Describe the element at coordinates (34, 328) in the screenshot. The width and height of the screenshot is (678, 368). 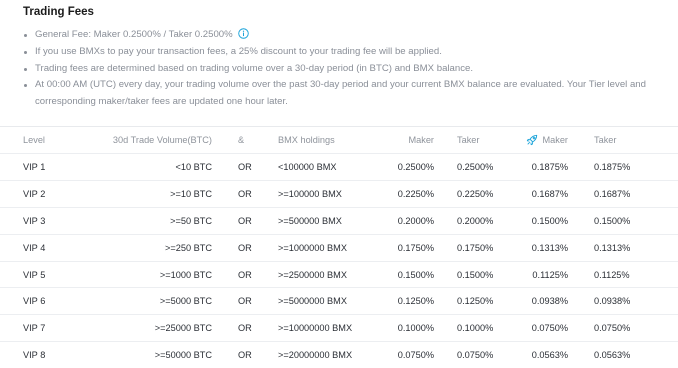
I see `cell-level: VIP 7` at that location.